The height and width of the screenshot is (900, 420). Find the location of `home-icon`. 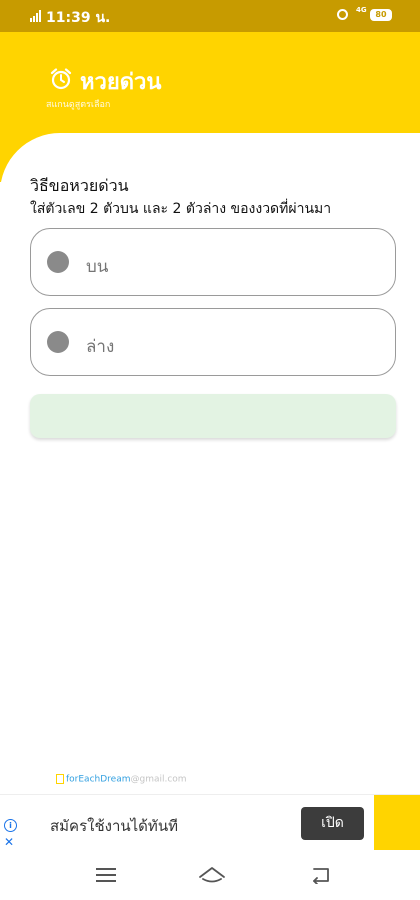

home-icon is located at coordinates (212, 875).